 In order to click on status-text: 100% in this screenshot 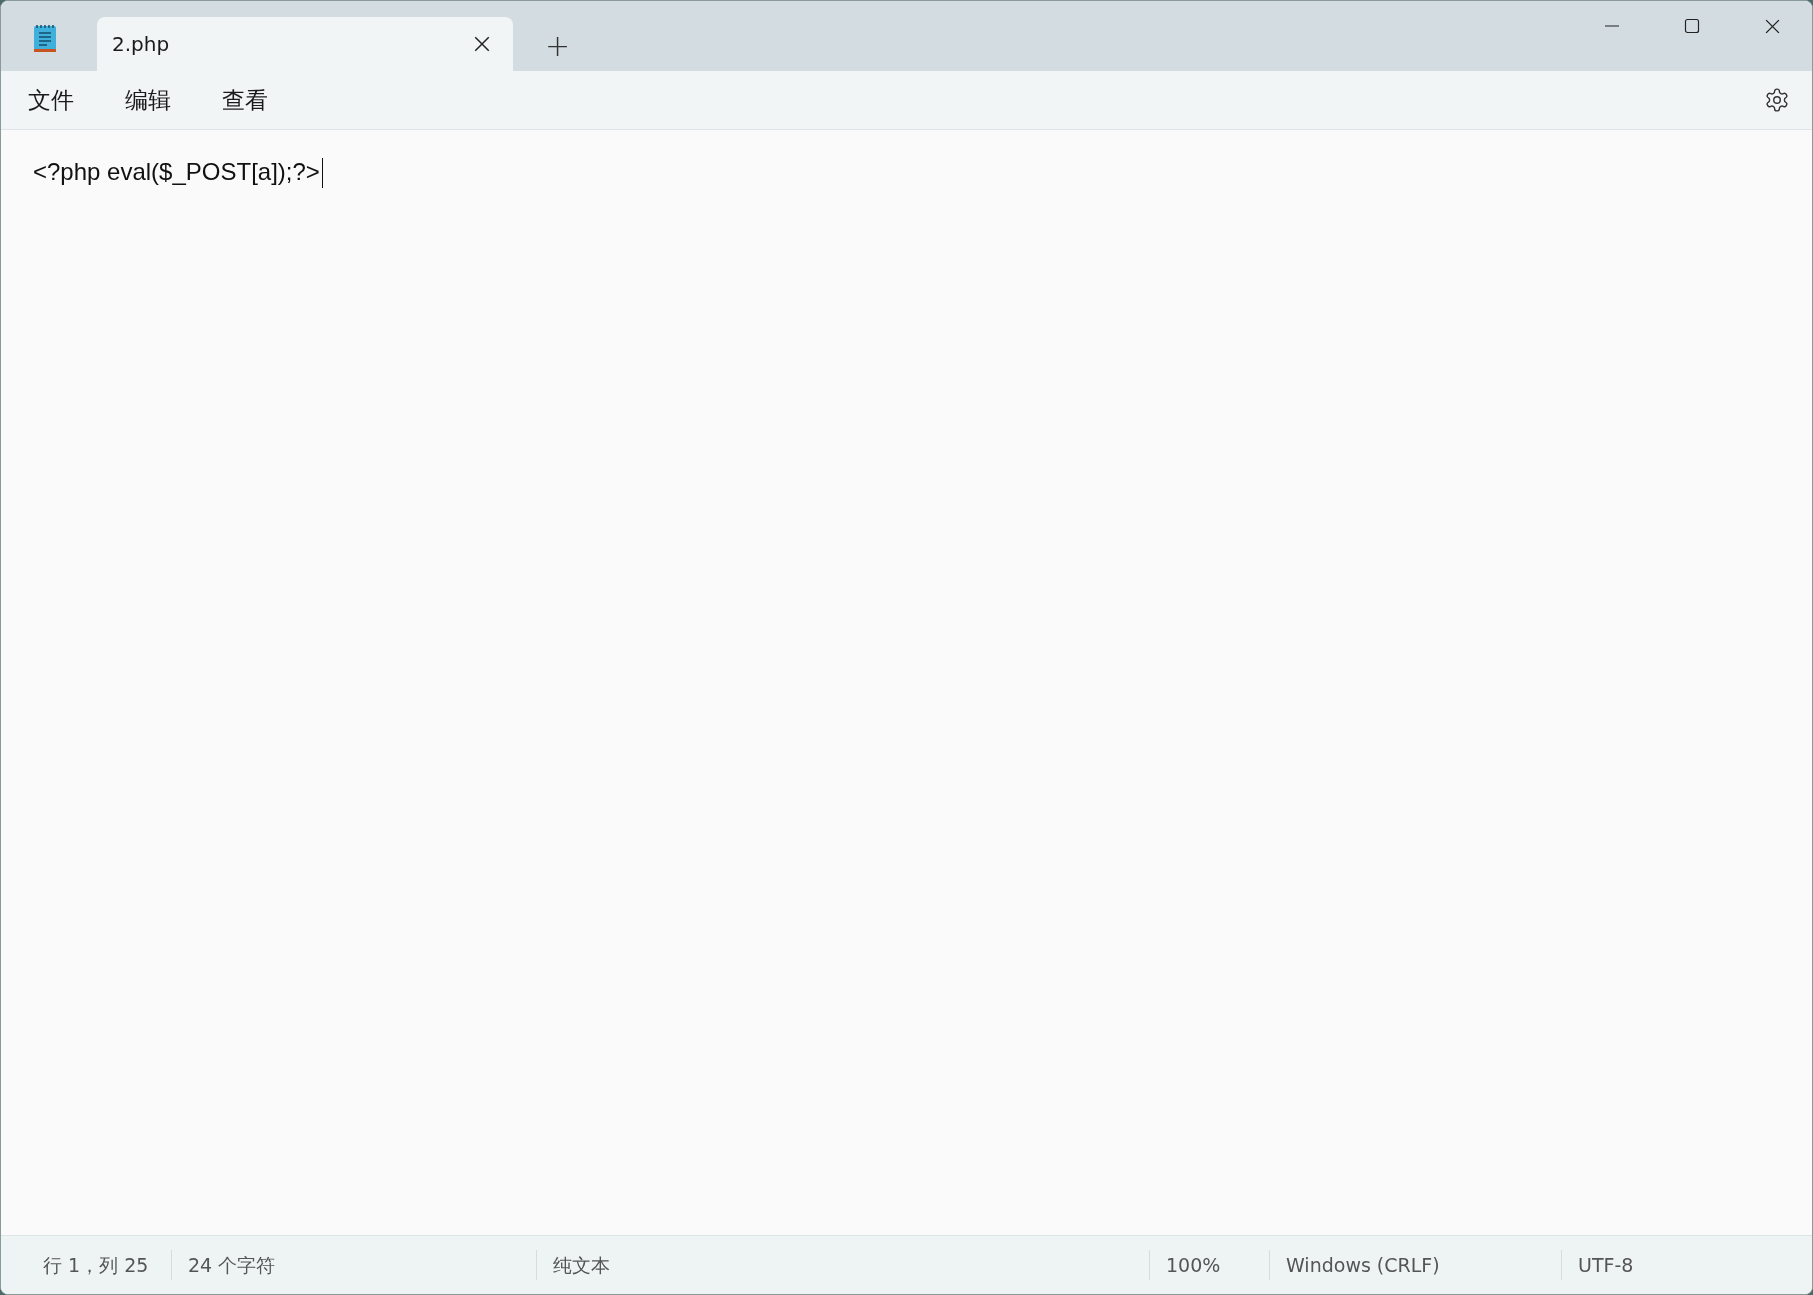, I will do `click(1209, 1265)`.